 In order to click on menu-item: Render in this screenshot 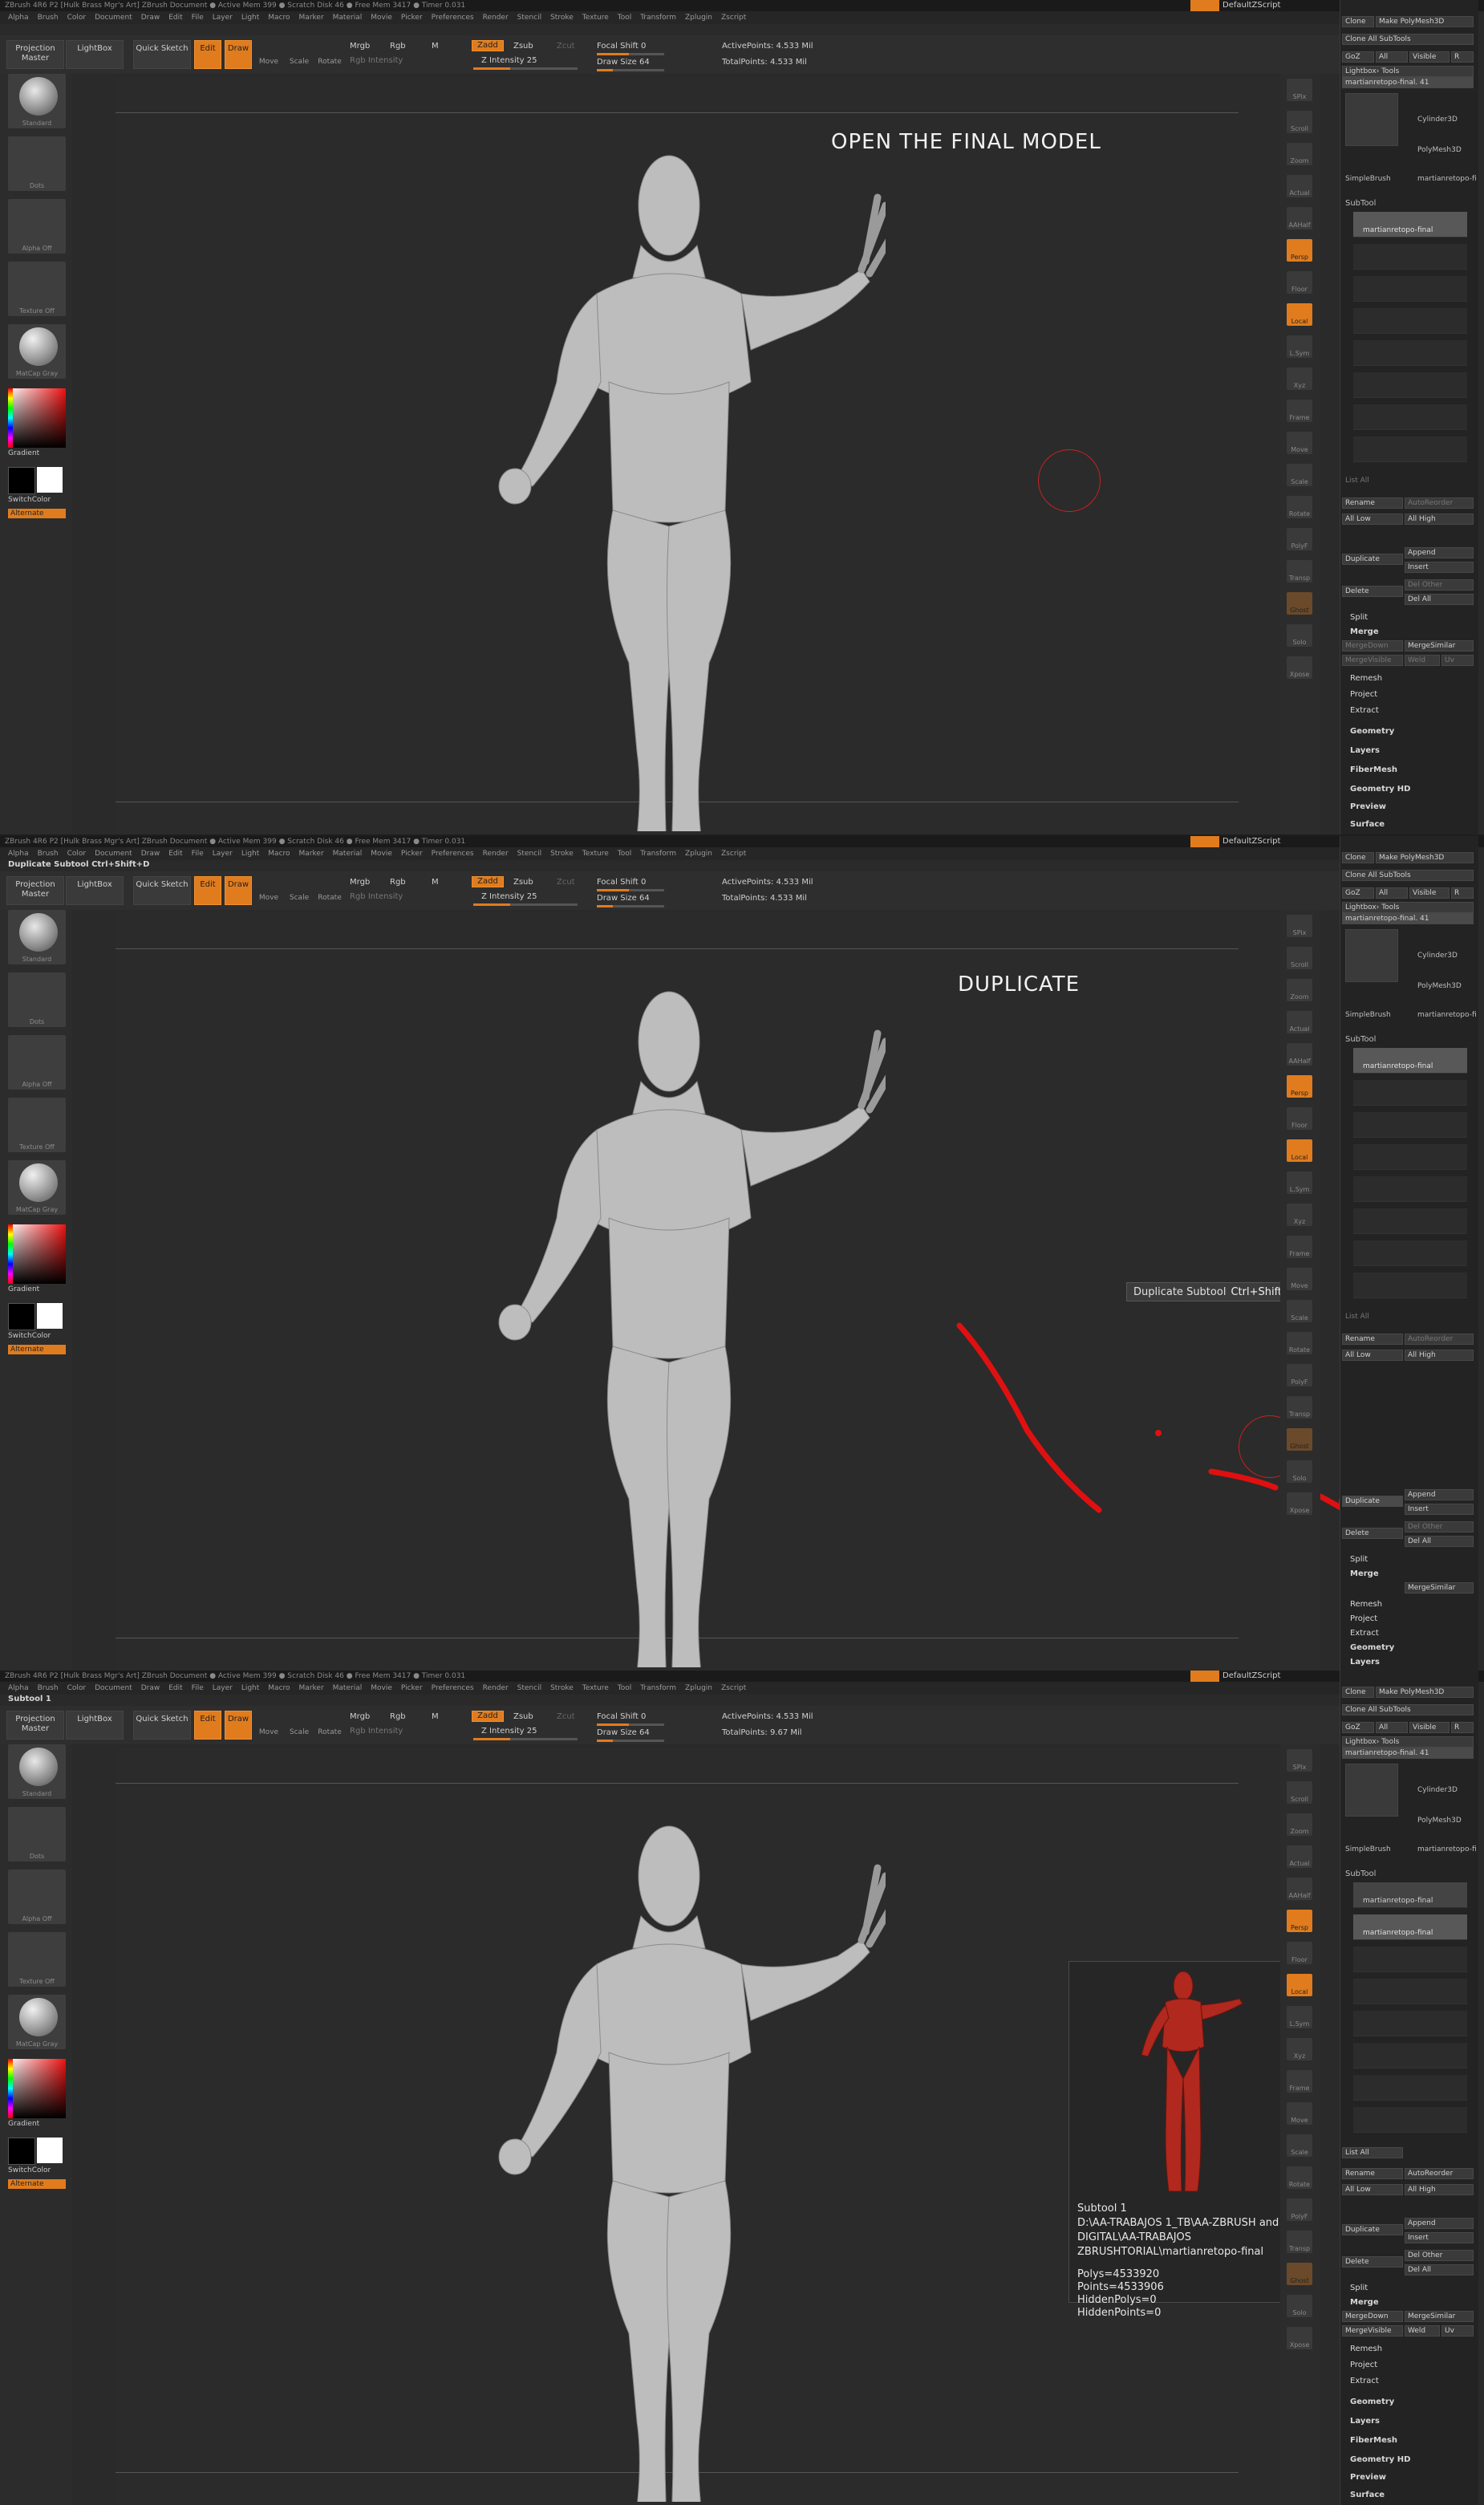, I will do `click(496, 18)`.